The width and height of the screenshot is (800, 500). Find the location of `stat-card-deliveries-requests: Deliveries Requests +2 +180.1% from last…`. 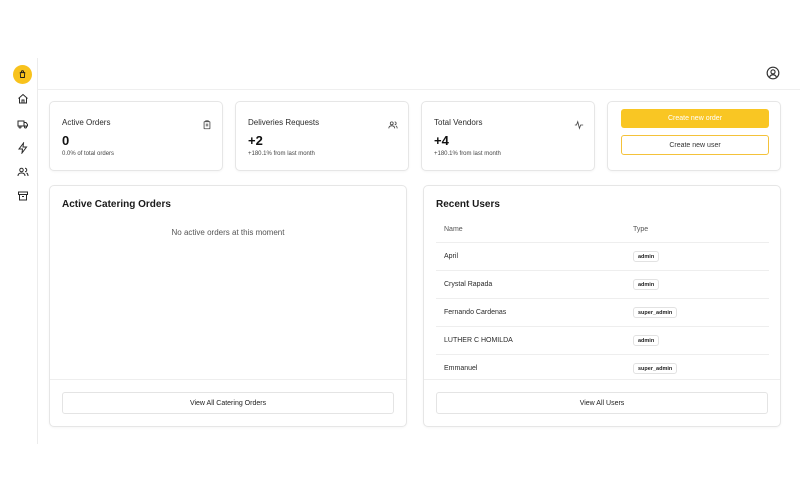

stat-card-deliveries-requests: Deliveries Requests +2 +180.1% from last… is located at coordinates (322, 136).